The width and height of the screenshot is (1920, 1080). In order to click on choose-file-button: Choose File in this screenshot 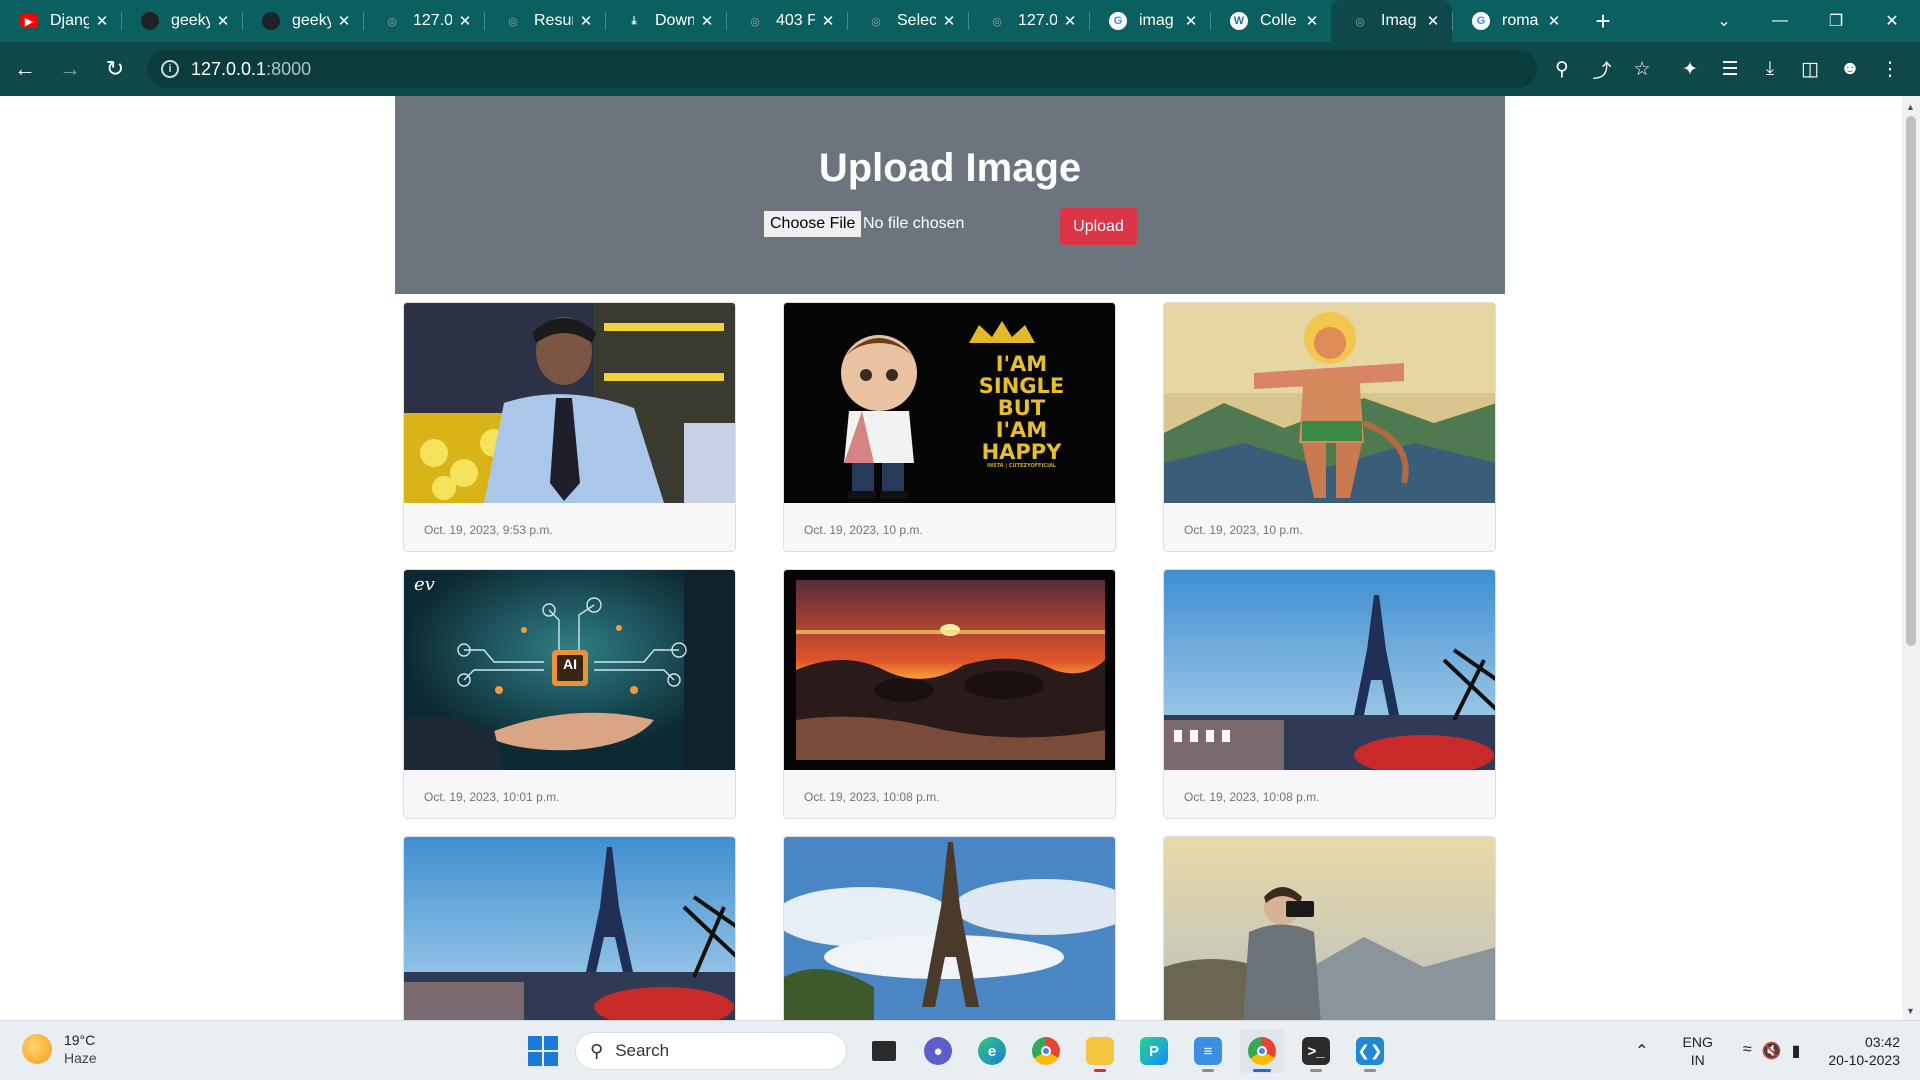, I will do `click(813, 224)`.